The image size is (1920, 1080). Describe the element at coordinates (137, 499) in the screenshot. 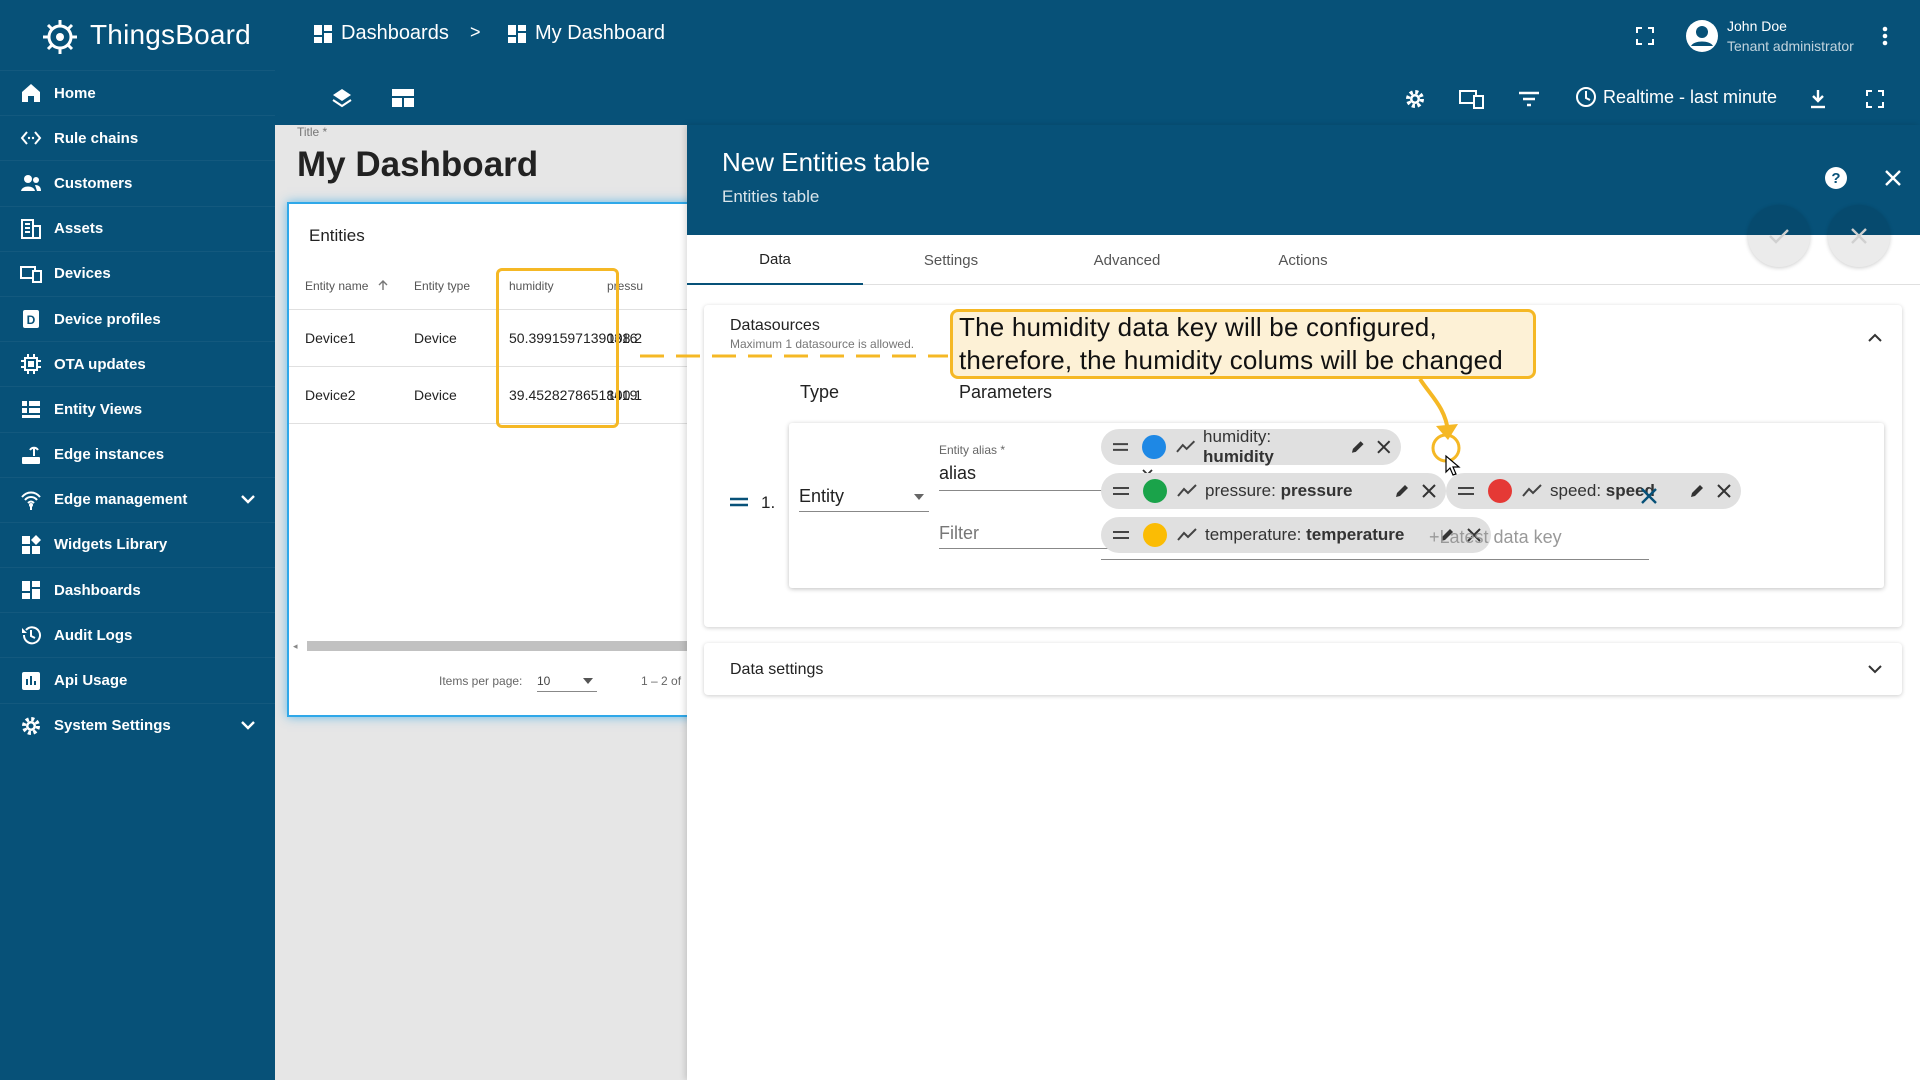

I see `sidebar-item-edge-management: Edge management` at that location.